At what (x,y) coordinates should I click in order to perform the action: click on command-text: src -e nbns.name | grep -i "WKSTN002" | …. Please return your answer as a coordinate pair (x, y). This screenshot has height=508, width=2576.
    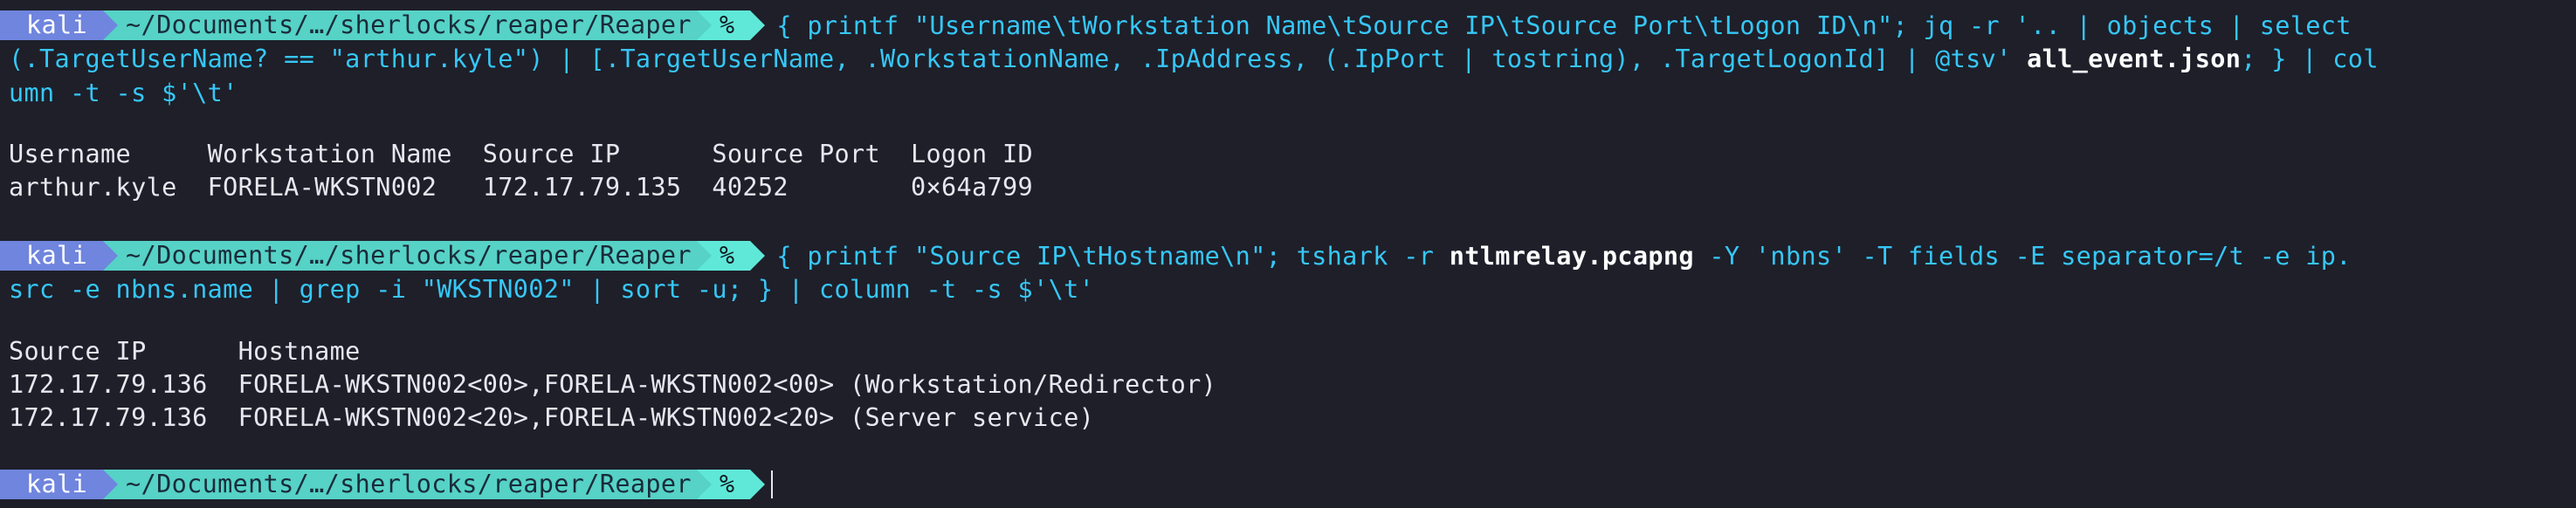
    Looking at the image, I should click on (552, 289).